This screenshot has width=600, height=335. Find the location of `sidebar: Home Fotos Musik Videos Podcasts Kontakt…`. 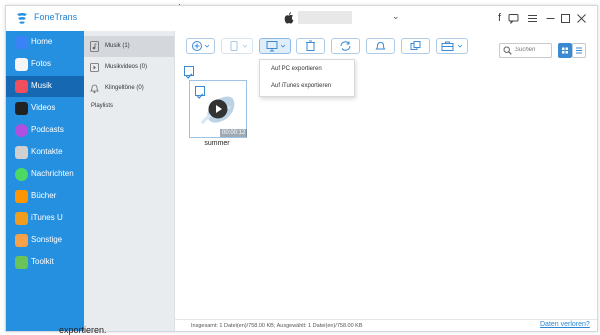

sidebar: Home Fotos Musik Videos Podcasts Kontakt… is located at coordinates (45, 181).